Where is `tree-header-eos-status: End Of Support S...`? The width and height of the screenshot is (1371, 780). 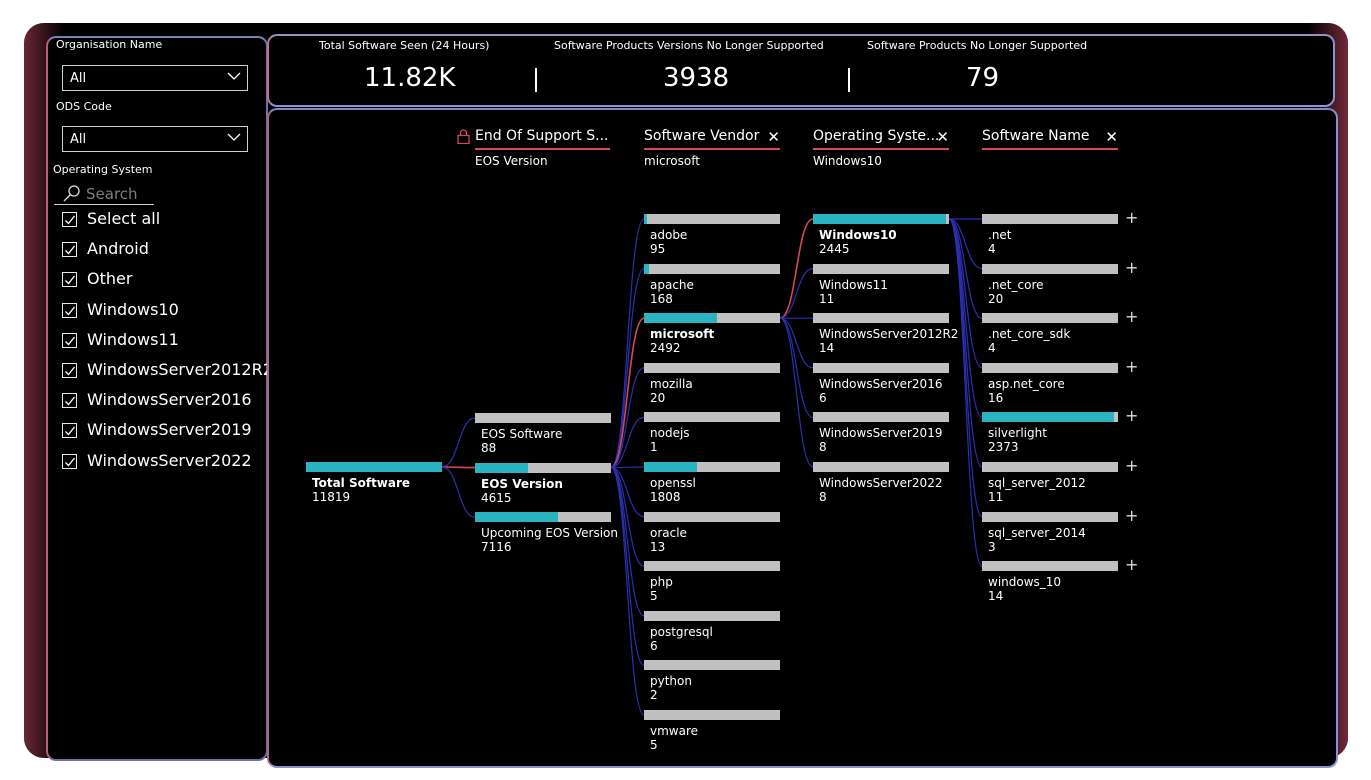 tree-header-eos-status: End Of Support S... is located at coordinates (533, 139).